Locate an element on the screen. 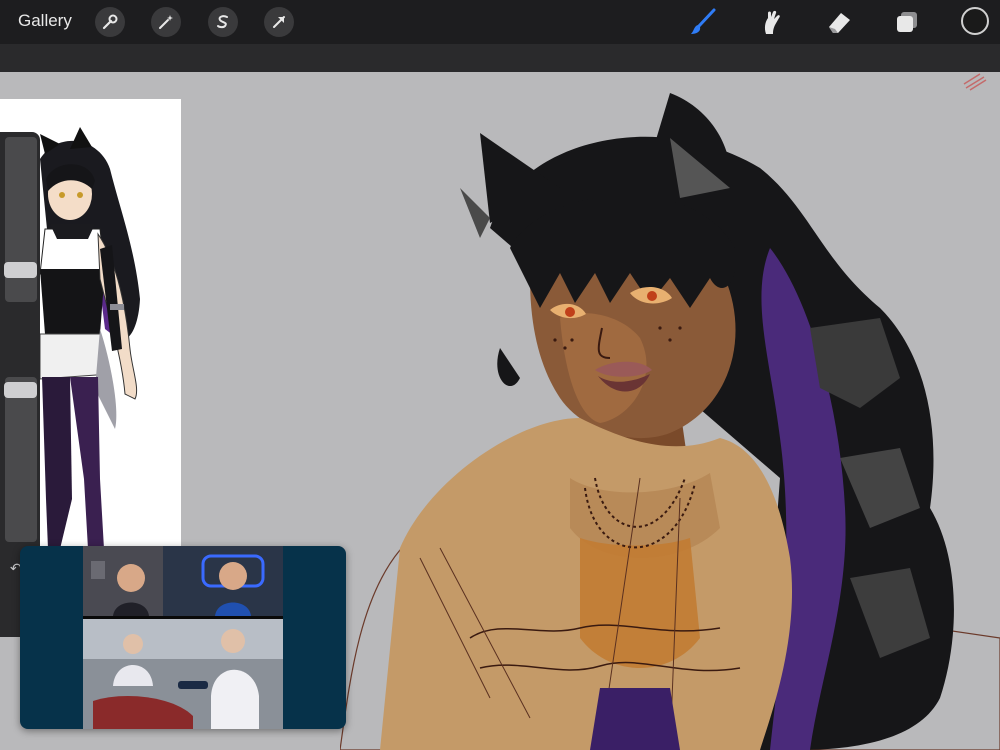 The width and height of the screenshot is (1000, 750). smudge-tool-button is located at coordinates (771, 22).